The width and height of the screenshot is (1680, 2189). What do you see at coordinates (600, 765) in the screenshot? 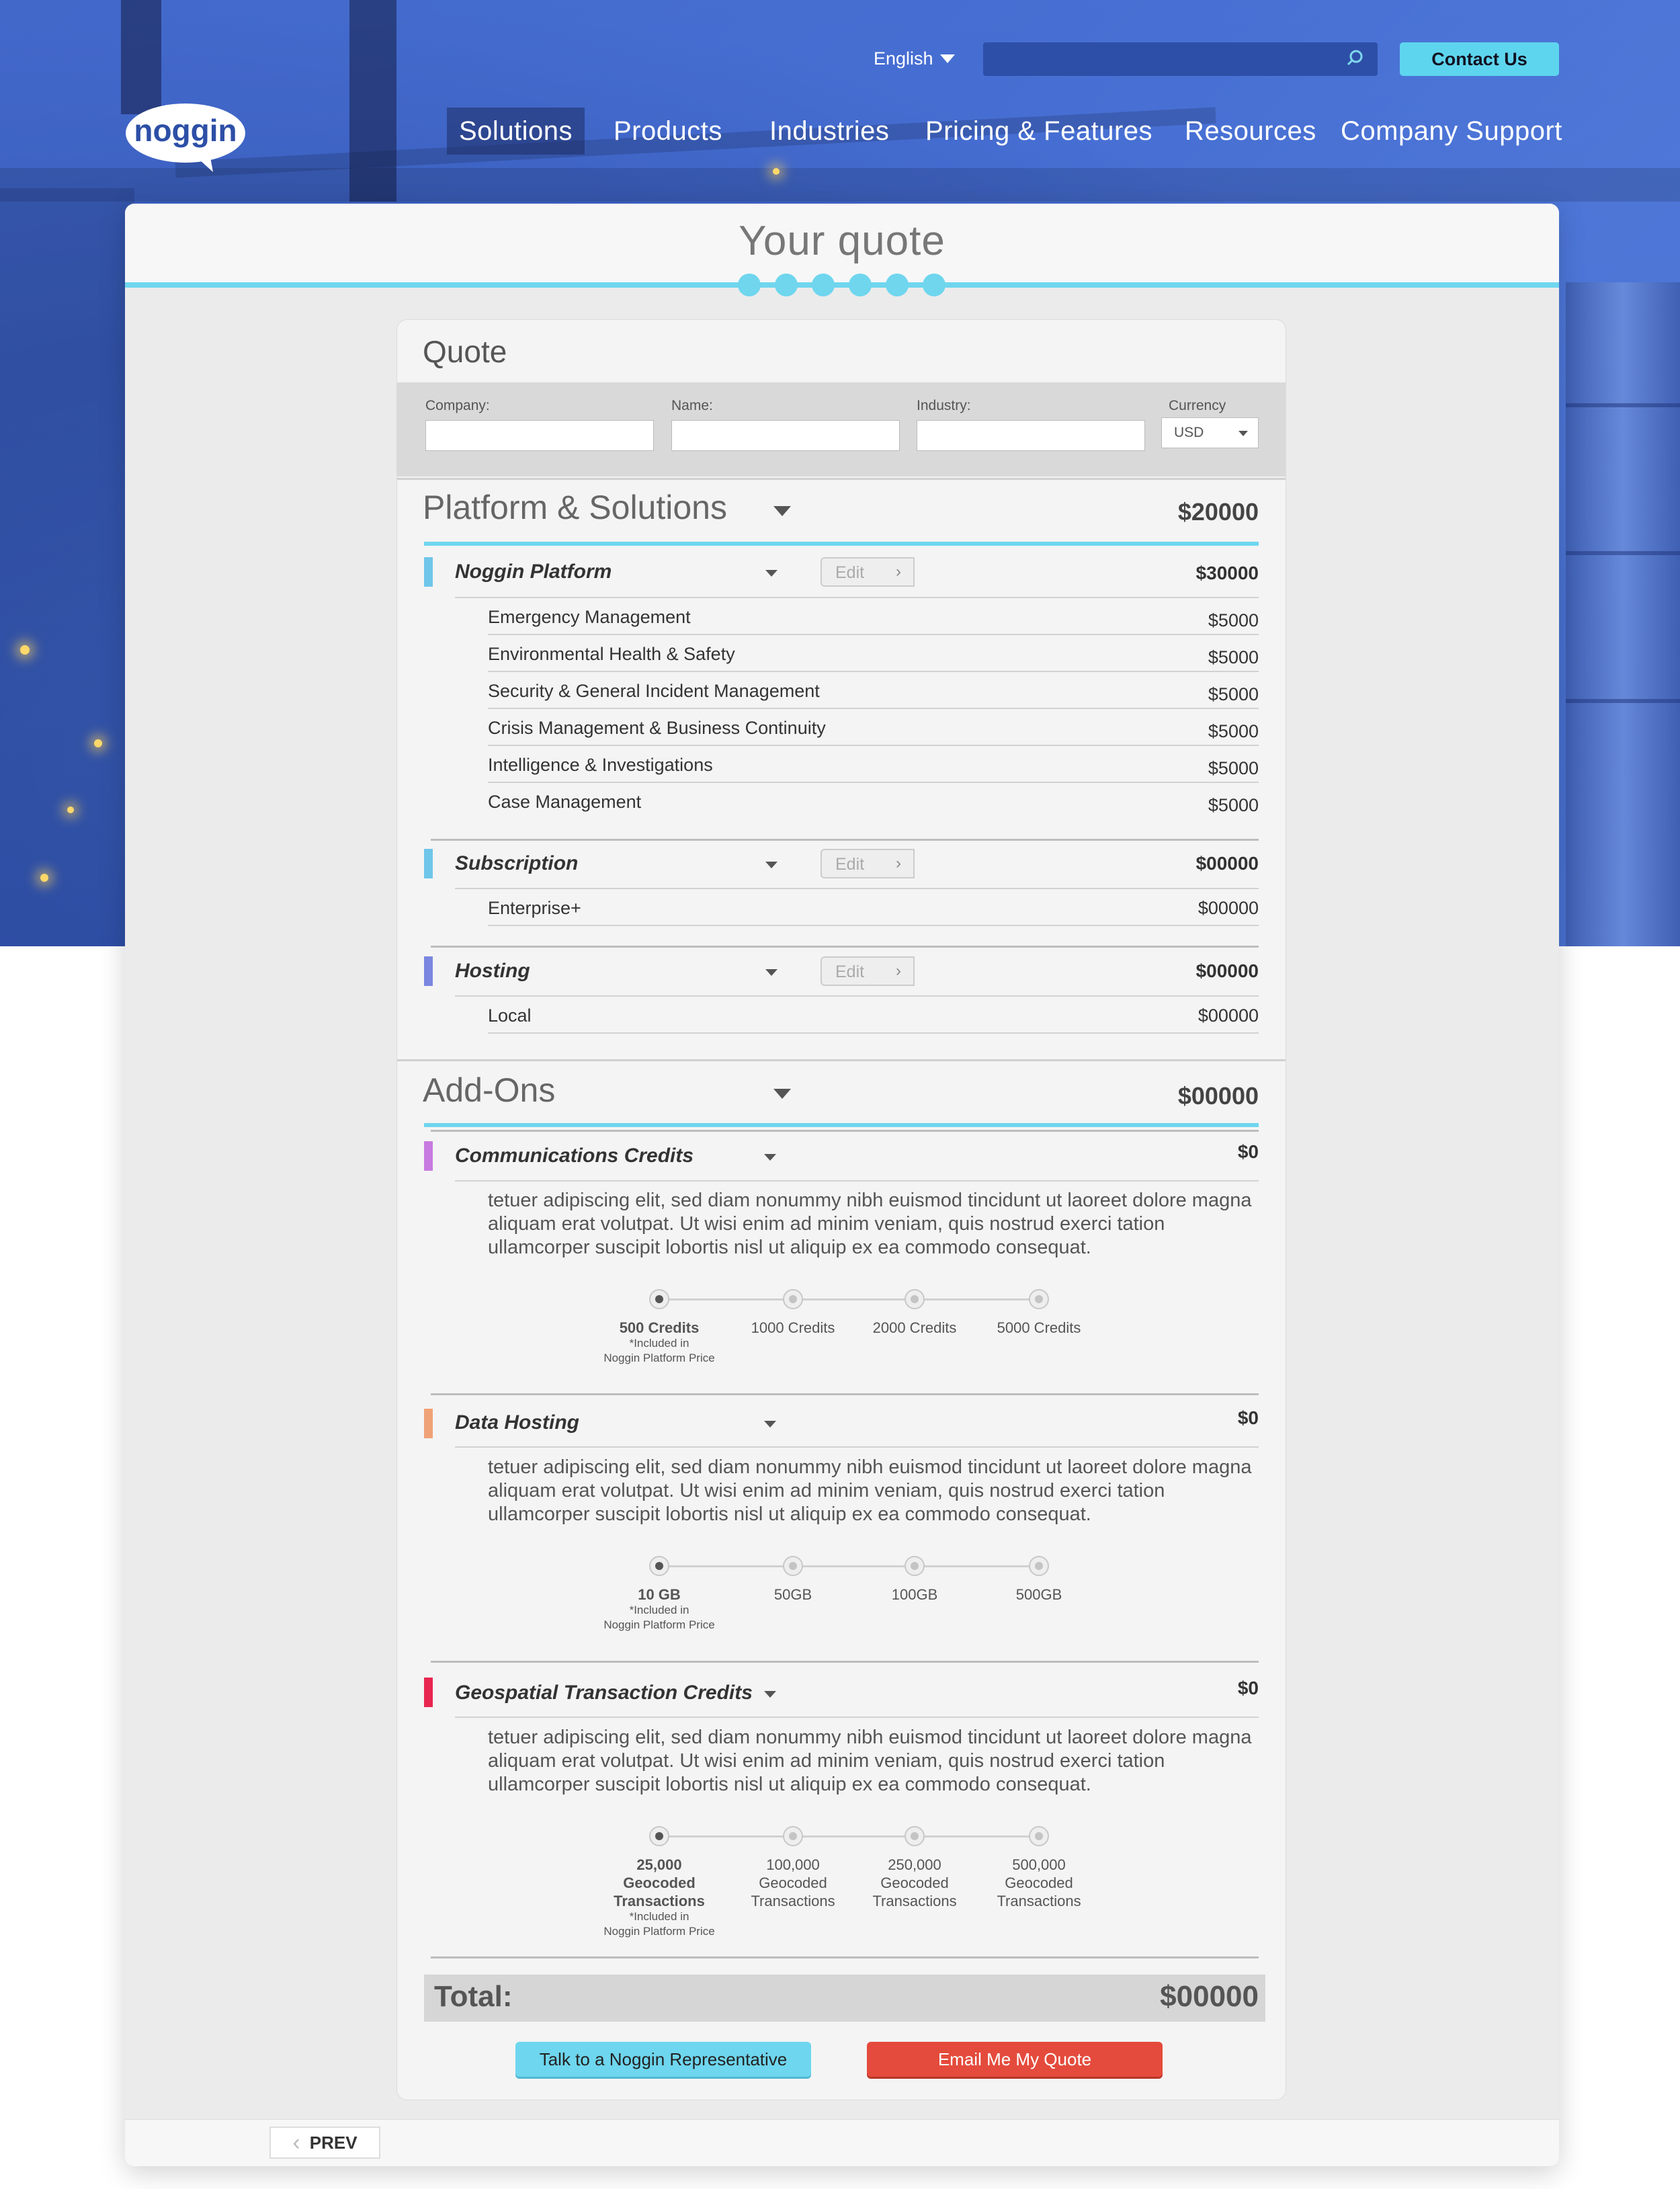
I see `list-item-label: Intelligence & Investigations` at bounding box center [600, 765].